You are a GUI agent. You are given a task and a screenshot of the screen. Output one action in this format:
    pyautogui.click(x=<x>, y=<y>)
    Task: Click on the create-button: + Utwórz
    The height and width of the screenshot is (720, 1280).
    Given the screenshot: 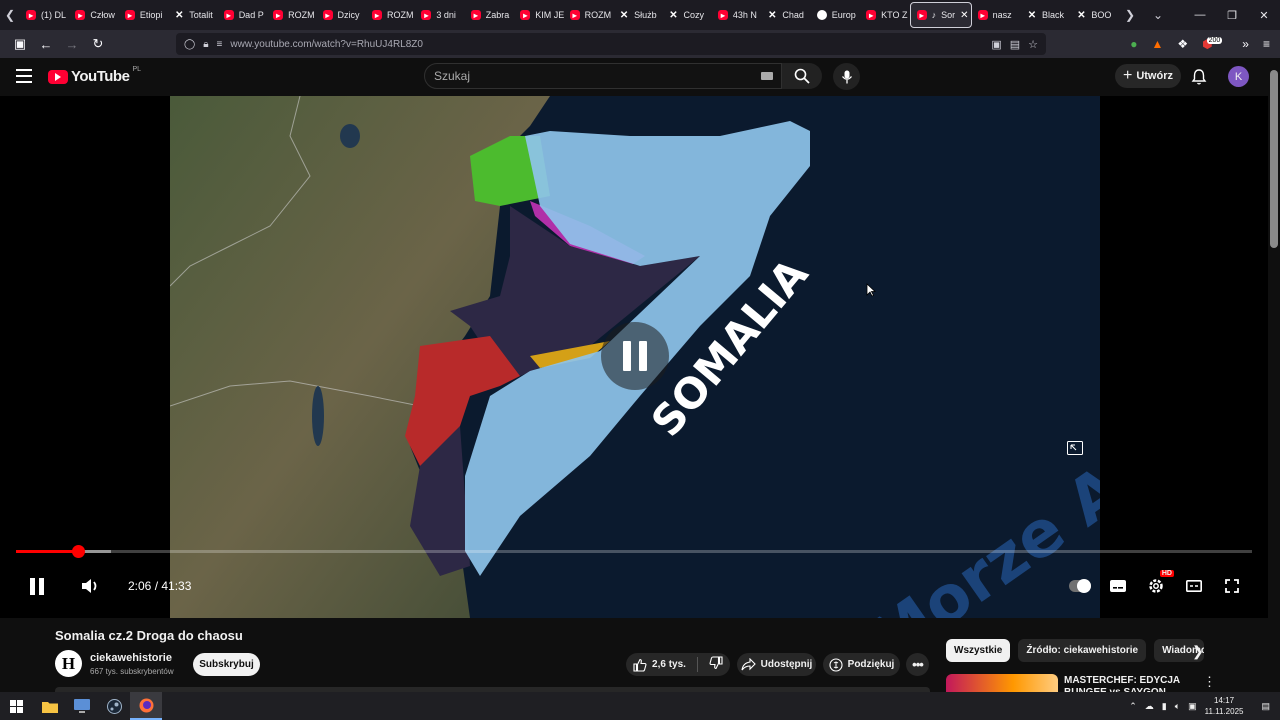 What is the action you would take?
    pyautogui.click(x=1148, y=76)
    